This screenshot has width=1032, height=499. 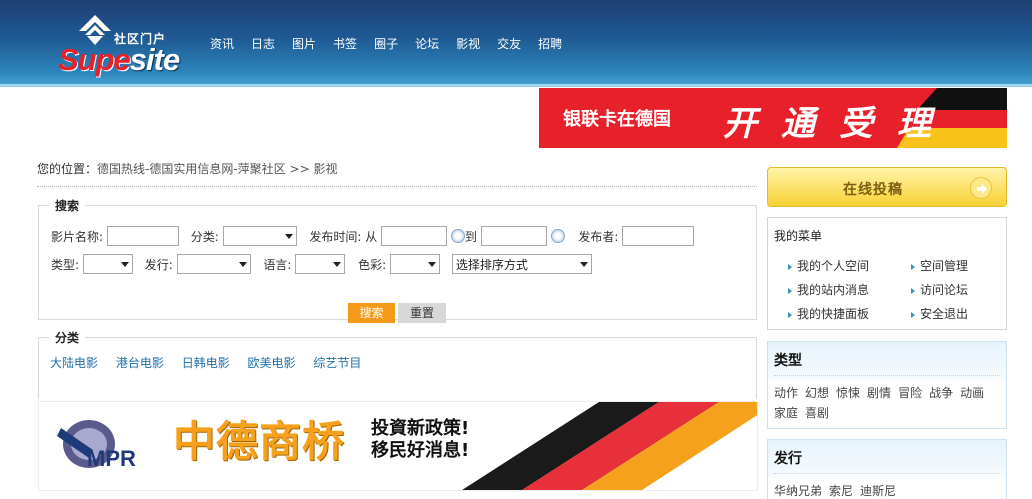 I want to click on breadcrumb-prefix: 您的位置：, so click(x=67, y=169).